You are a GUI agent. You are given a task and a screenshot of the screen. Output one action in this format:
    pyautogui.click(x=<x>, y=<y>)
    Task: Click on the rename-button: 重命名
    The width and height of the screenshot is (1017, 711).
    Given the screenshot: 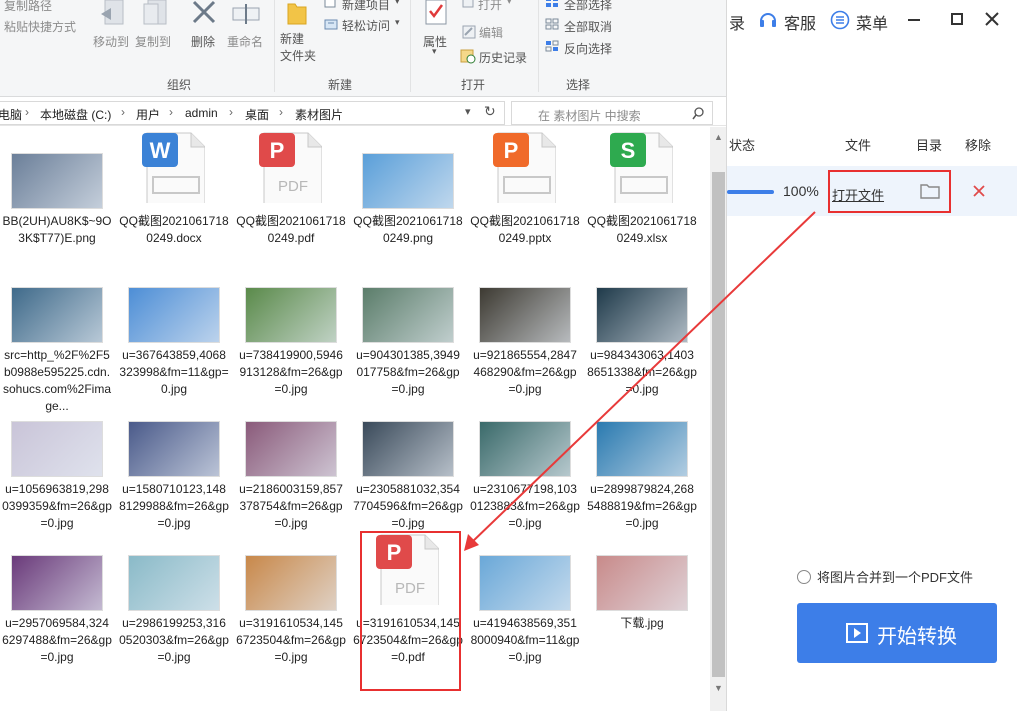 What is the action you would take?
    pyautogui.click(x=245, y=41)
    